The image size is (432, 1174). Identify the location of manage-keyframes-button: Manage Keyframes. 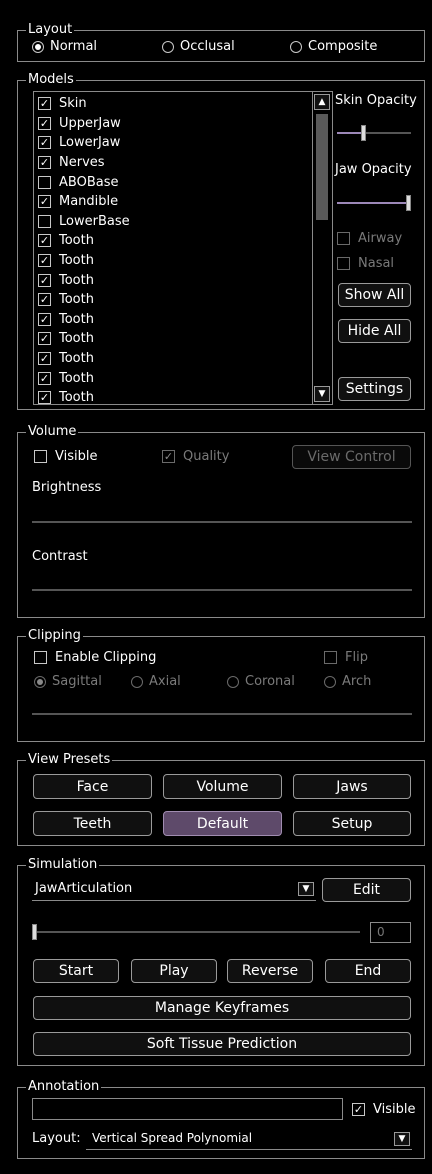
(222, 1008).